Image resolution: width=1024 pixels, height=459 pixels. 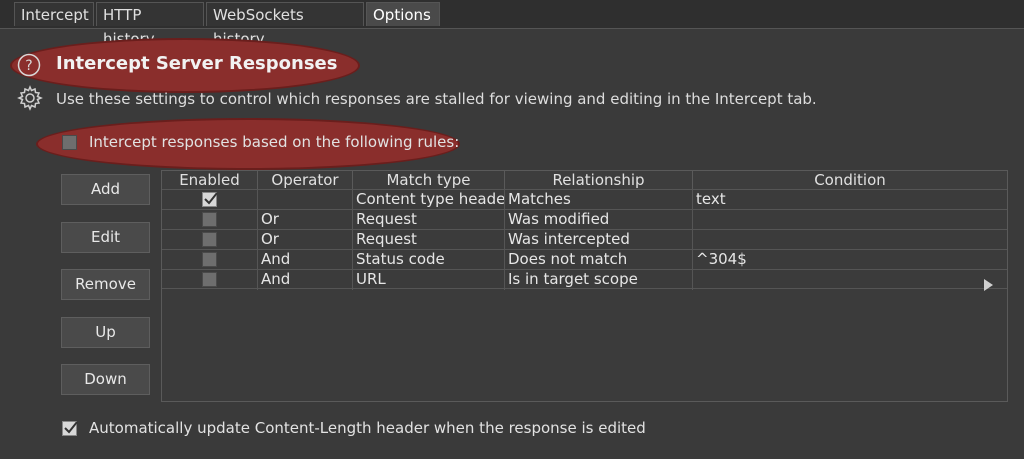 I want to click on table-row: And Status code Does not match ^304$, so click(x=584, y=259).